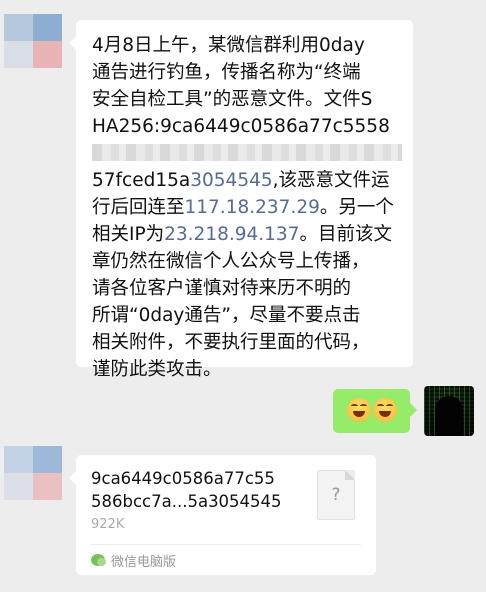  I want to click on file-name: 9ca6449c0586a77c55 586bcc7a...5a3054545, so click(186, 490).